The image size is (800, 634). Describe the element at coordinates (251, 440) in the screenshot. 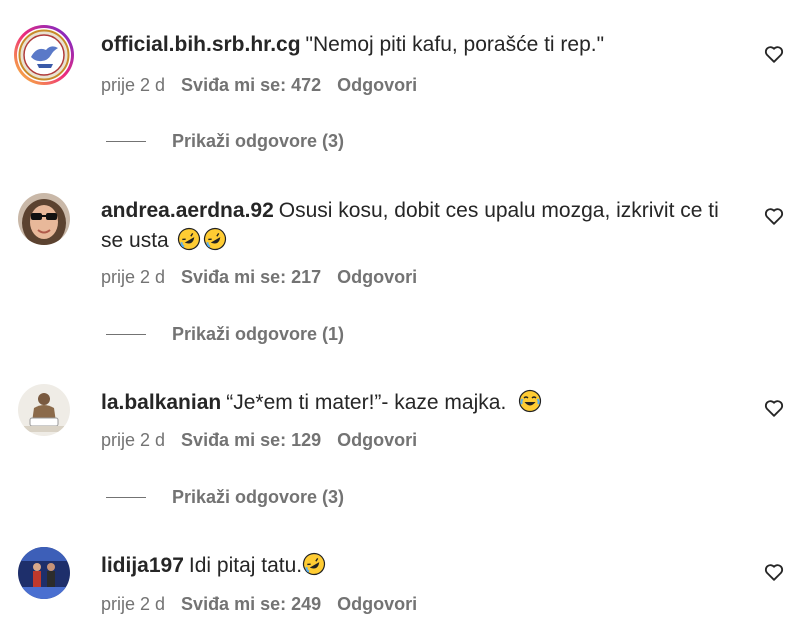

I see `comment-likes: Sviđa mi se: 129` at that location.